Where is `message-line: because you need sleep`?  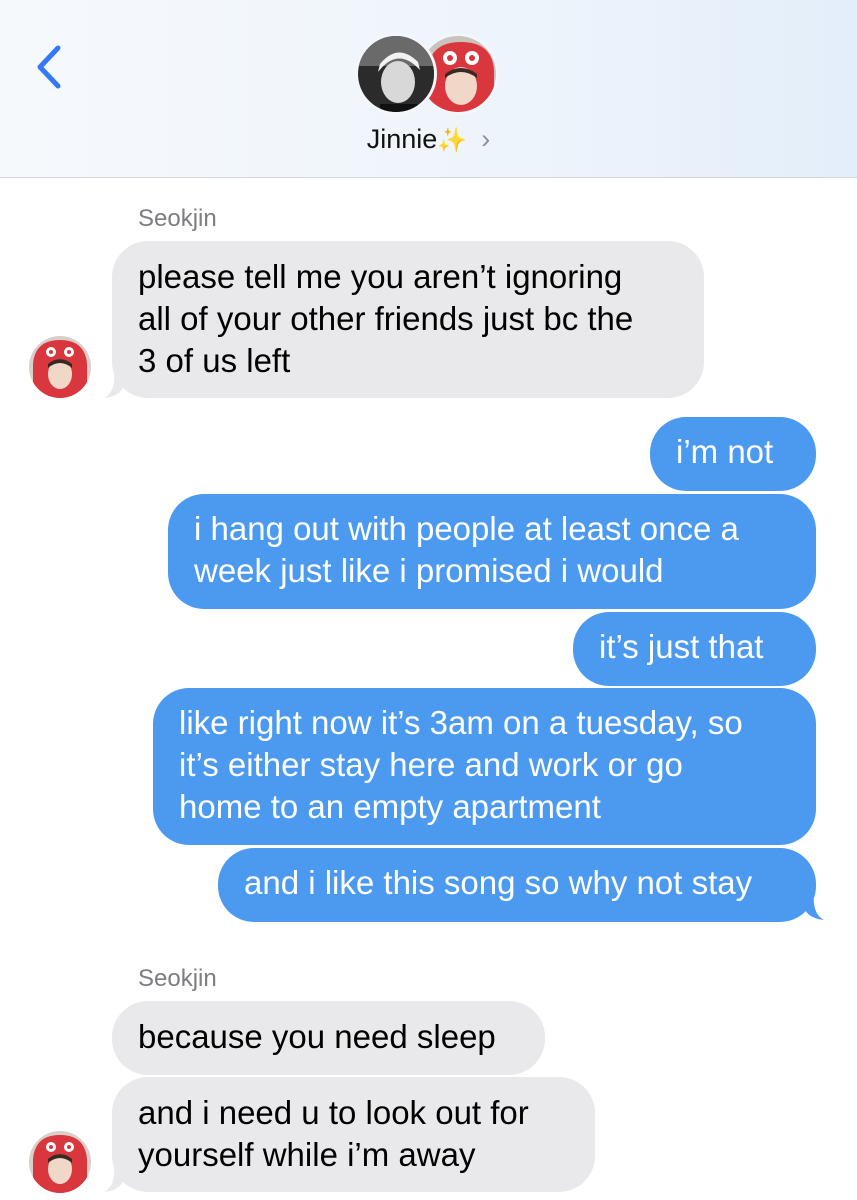 message-line: because you need sleep is located at coordinates (317, 1036).